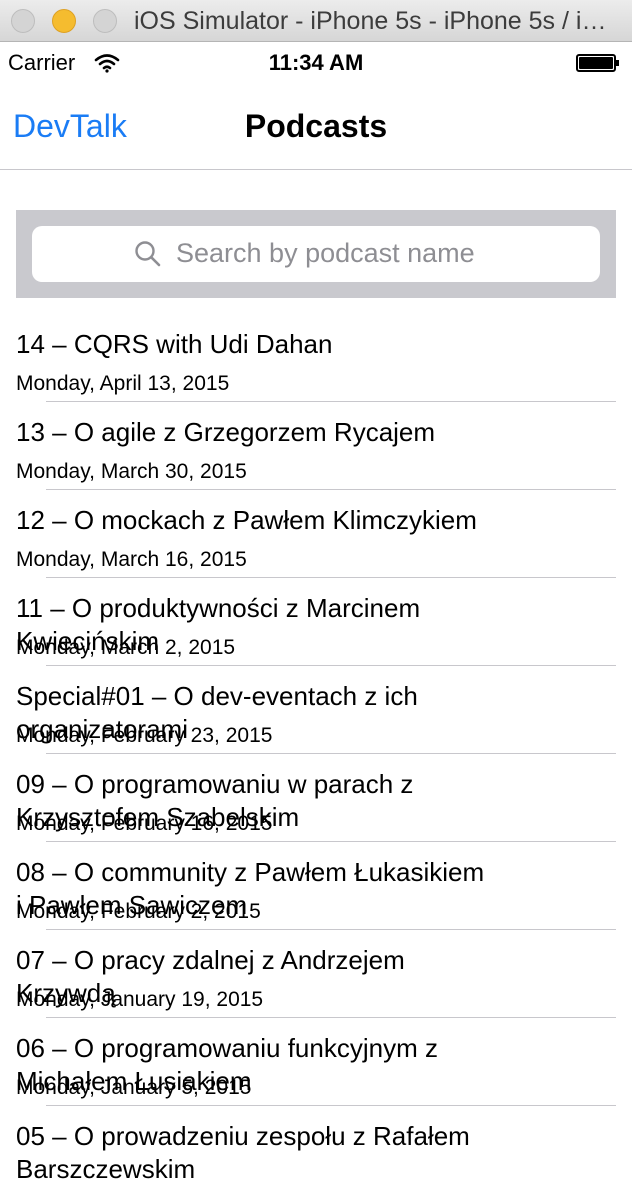 The width and height of the screenshot is (632, 1182). I want to click on podcast-date: Monday, March 2, 2015, so click(126, 647).